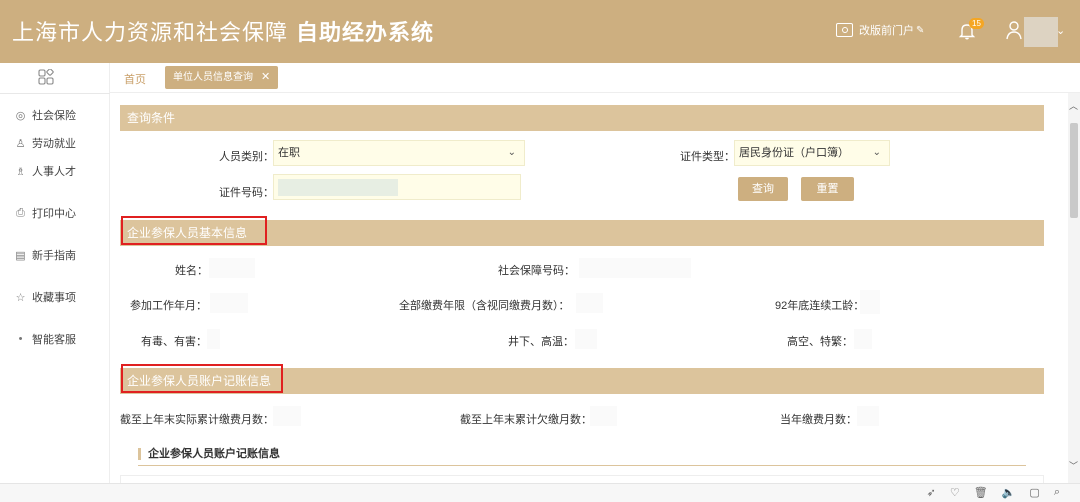  I want to click on current-months-value, so click(868, 416).